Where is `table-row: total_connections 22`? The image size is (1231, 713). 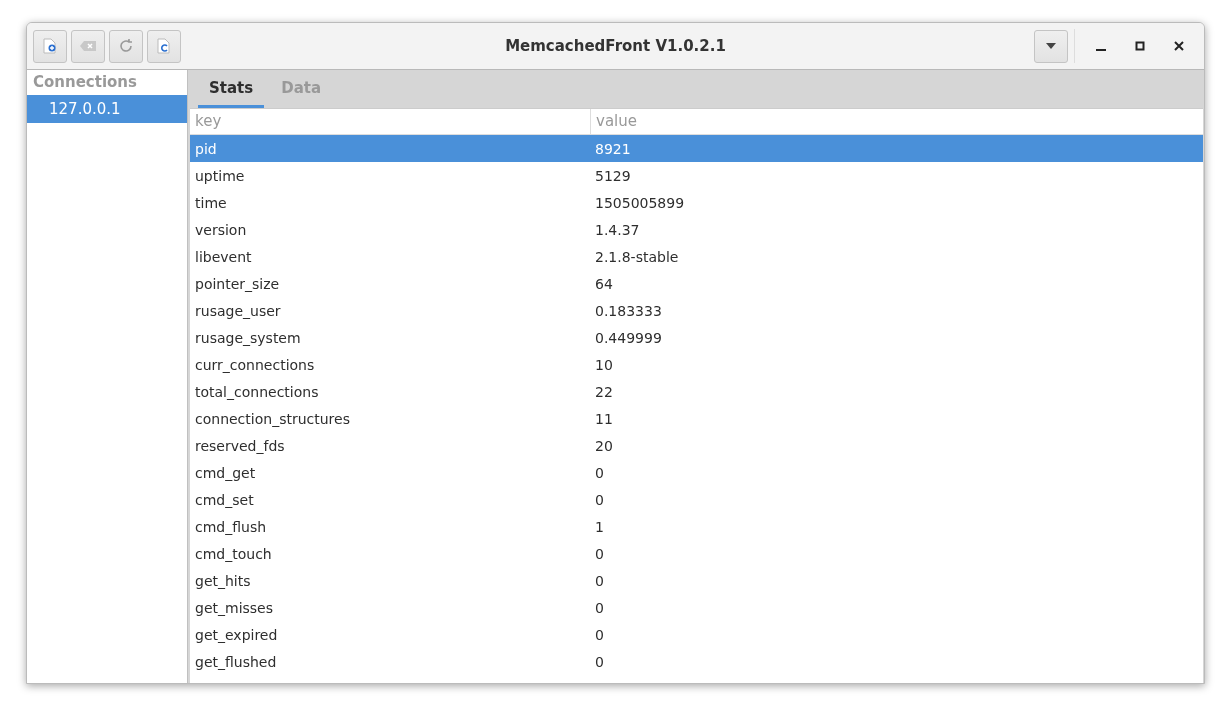 table-row: total_connections 22 is located at coordinates (696, 391).